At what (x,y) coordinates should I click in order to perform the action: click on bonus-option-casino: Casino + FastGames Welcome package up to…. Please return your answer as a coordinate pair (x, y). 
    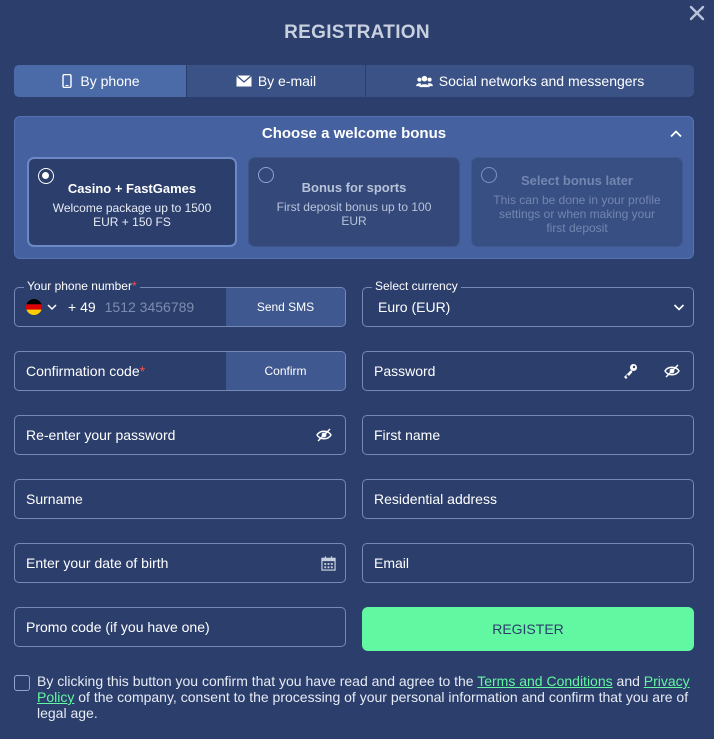
    Looking at the image, I should click on (132, 202).